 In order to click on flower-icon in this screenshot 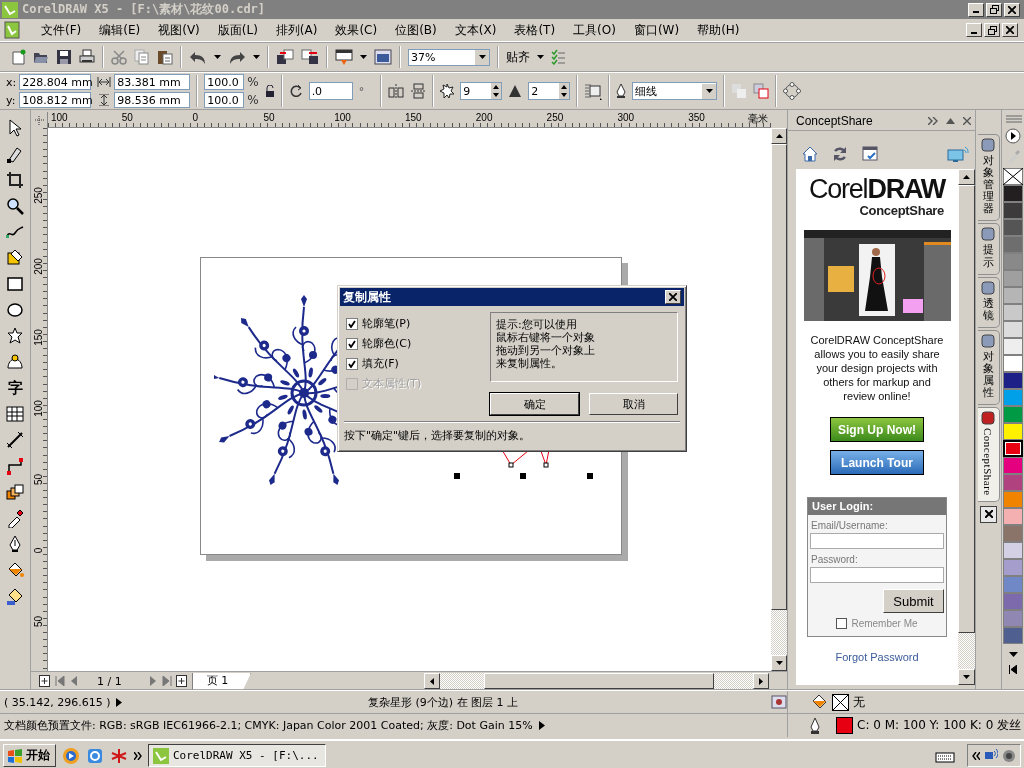, I will do `click(119, 755)`.